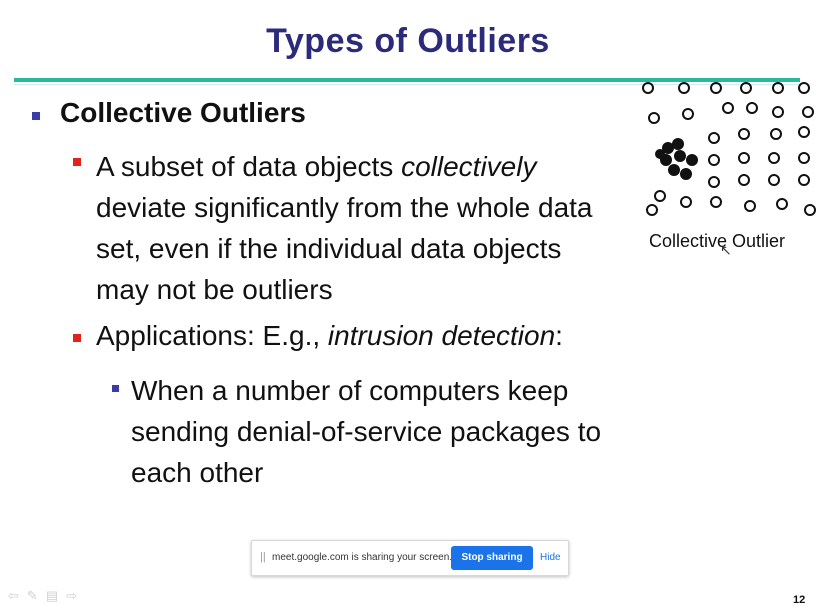 Image resolution: width=816 pixels, height=612 pixels. Describe the element at coordinates (36, 116) in the screenshot. I see `bullet-marker-level1` at that location.